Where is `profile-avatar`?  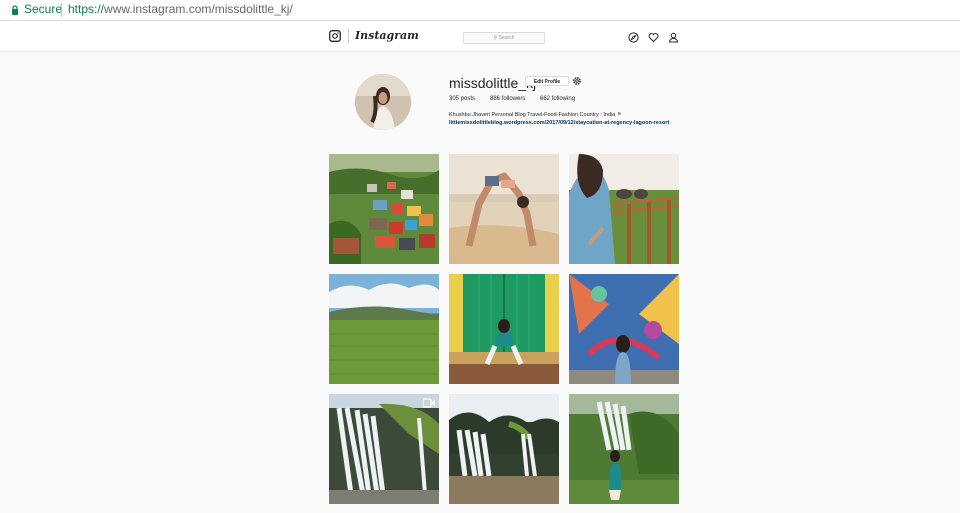
profile-avatar is located at coordinates (383, 102).